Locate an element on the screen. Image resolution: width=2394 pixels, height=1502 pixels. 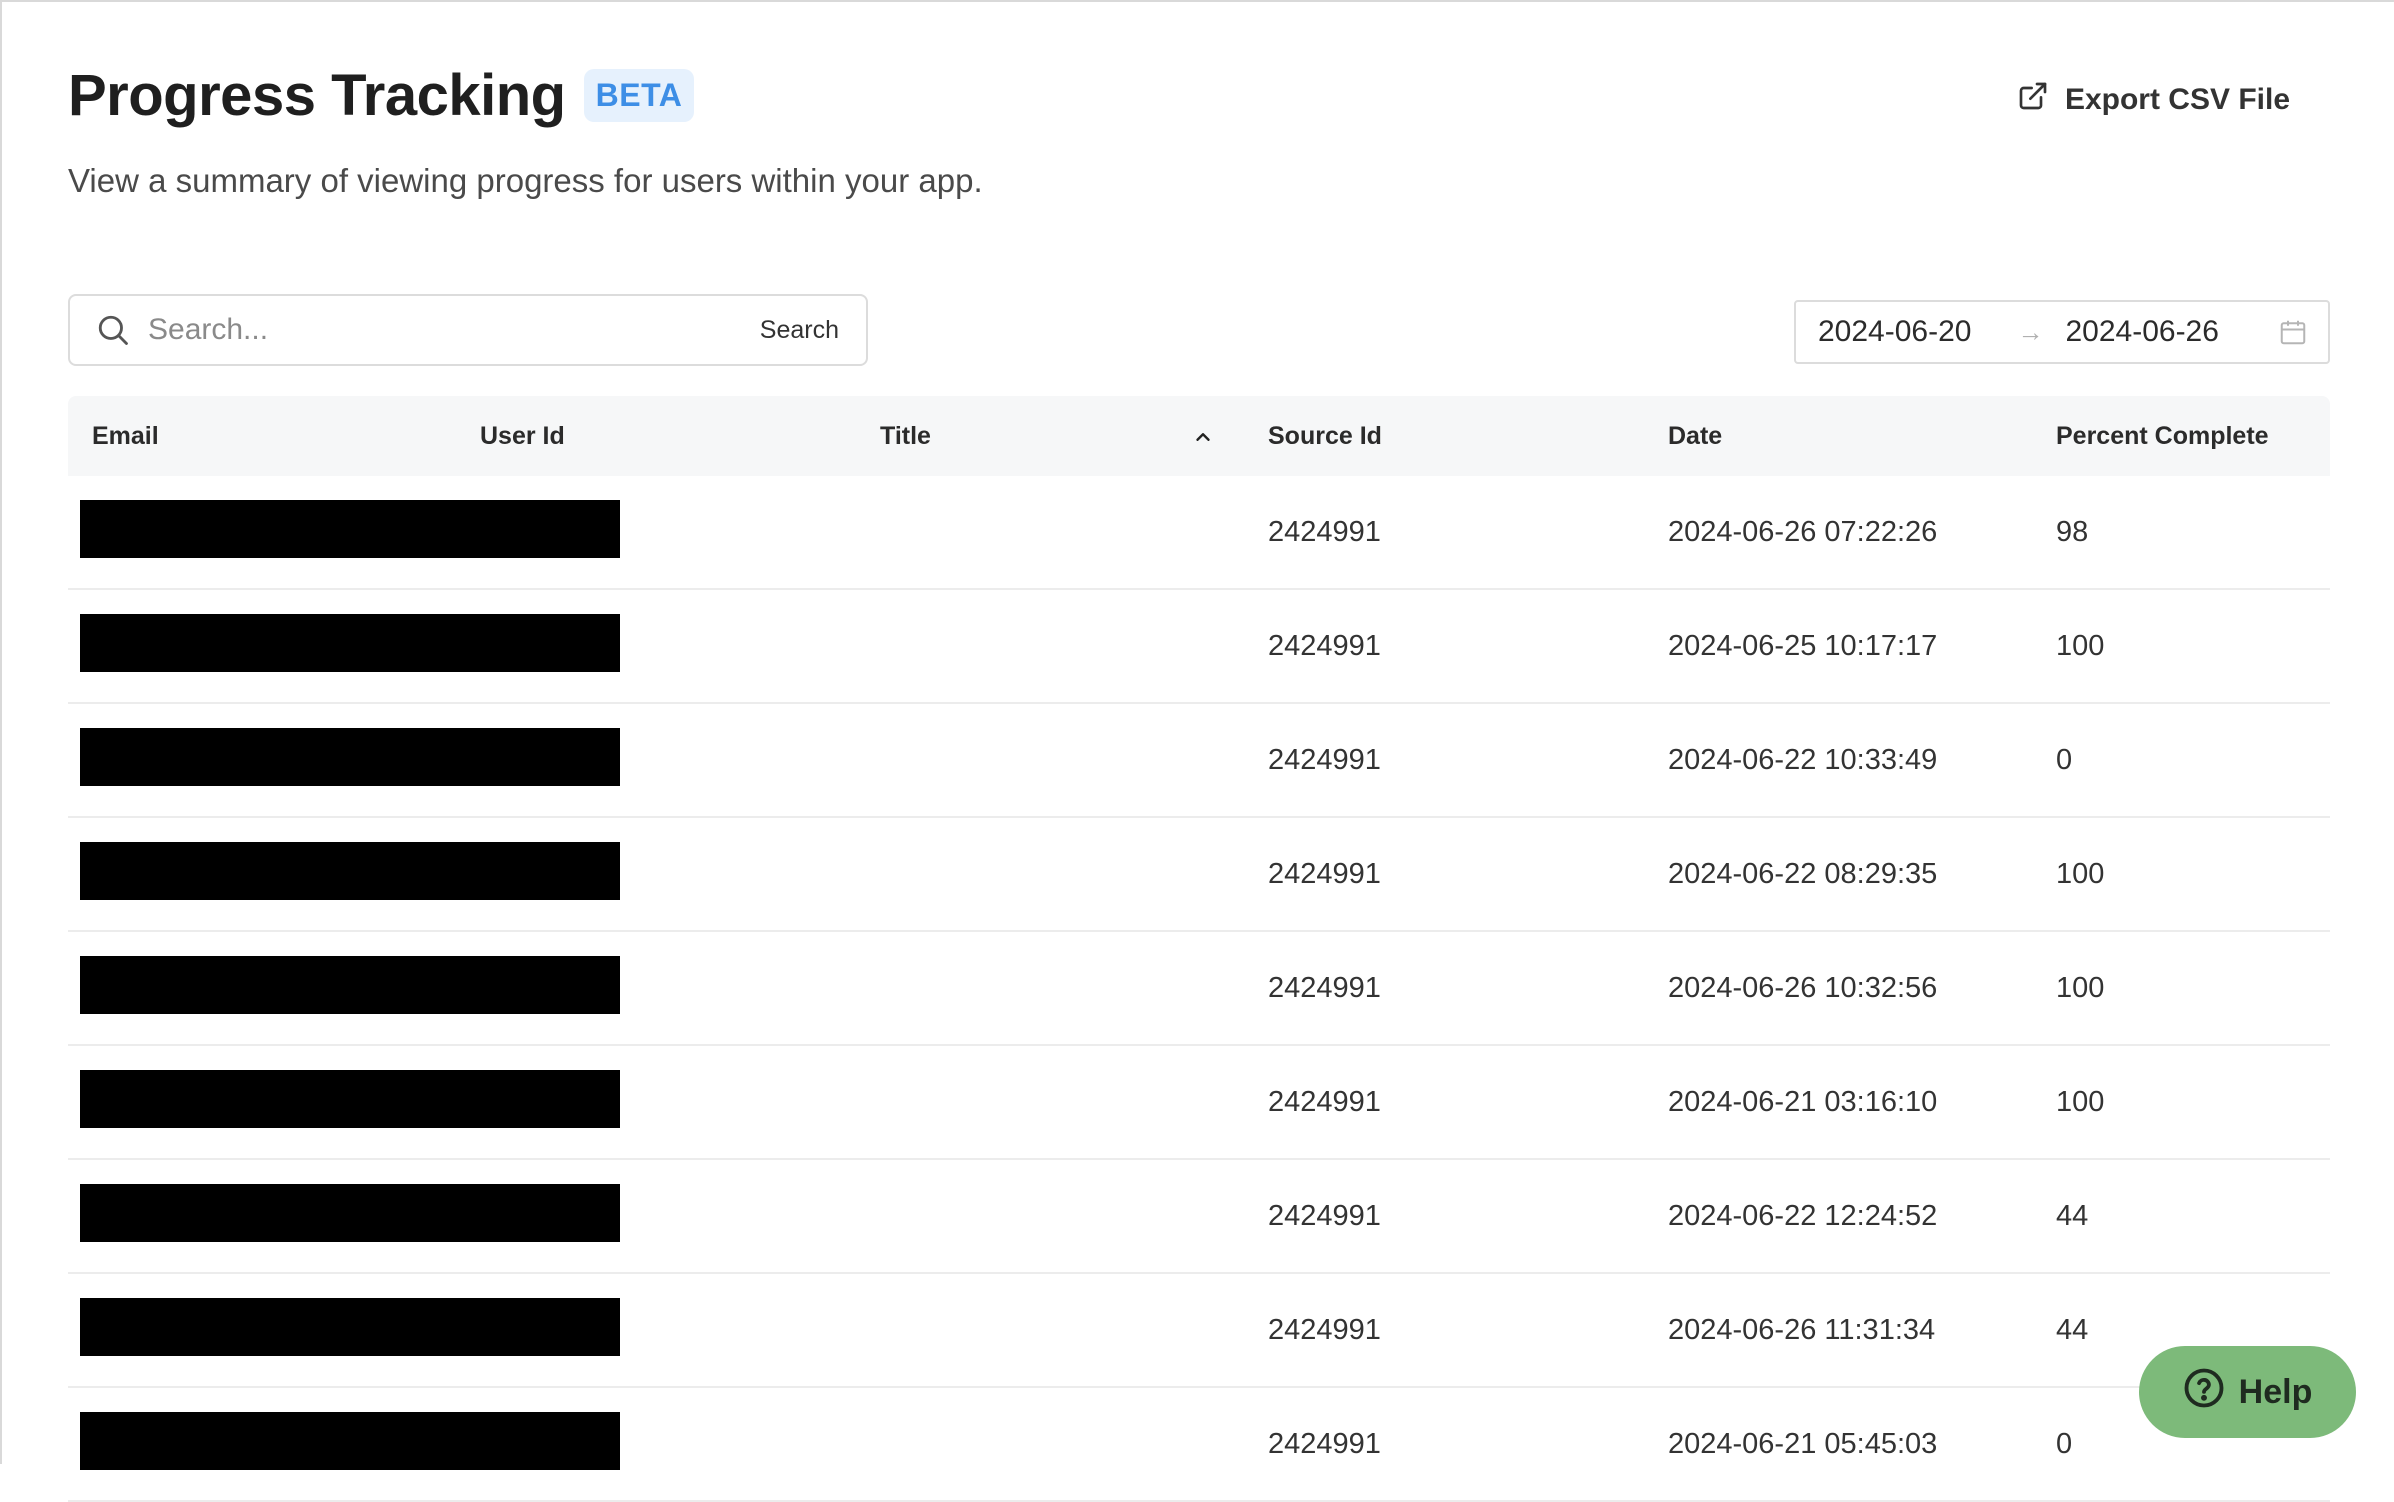
search-bar: Search is located at coordinates (468, 330).